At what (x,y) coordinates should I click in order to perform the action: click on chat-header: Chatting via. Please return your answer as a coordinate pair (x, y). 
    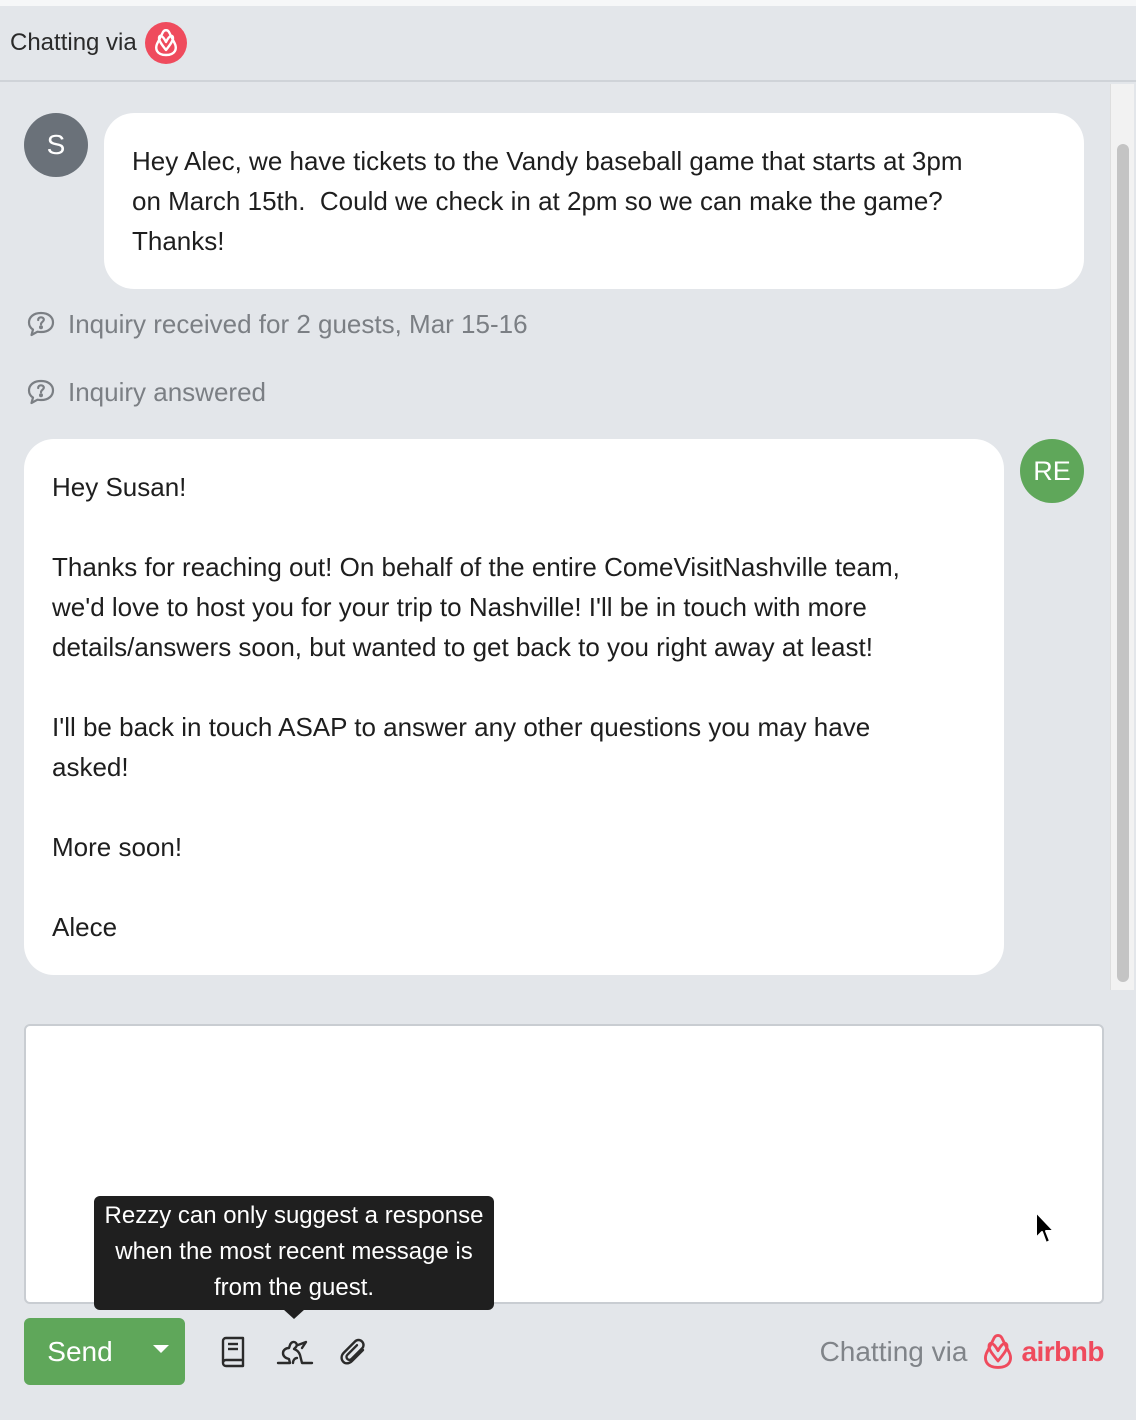
    Looking at the image, I should click on (568, 41).